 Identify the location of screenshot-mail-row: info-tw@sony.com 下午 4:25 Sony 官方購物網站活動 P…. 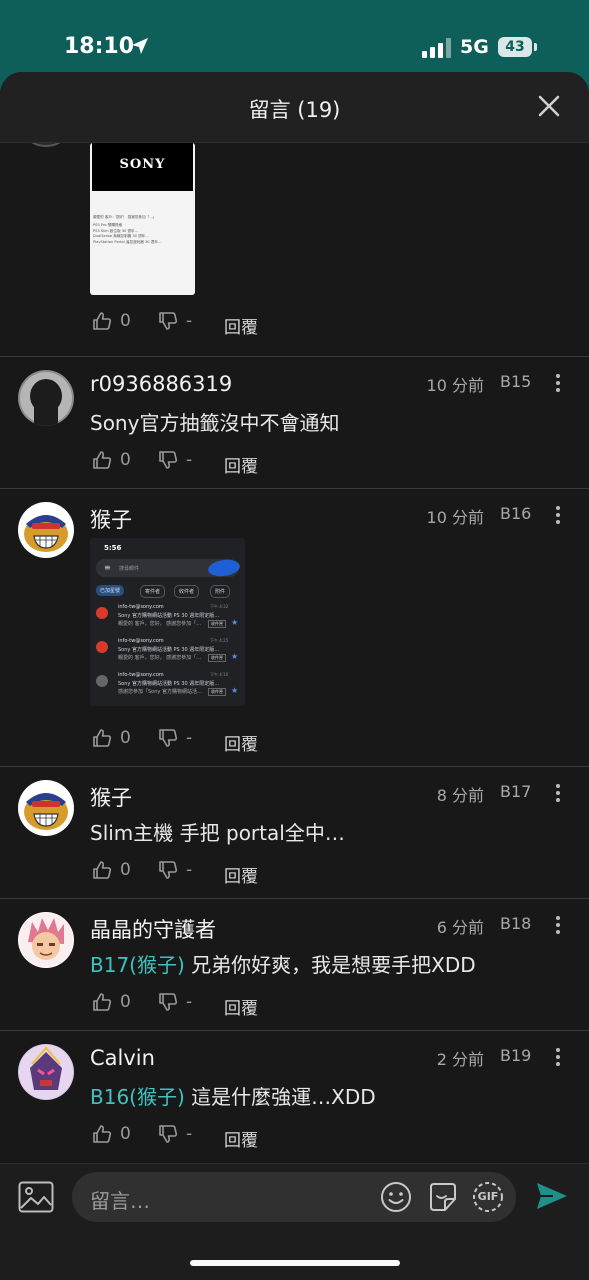
(167, 652).